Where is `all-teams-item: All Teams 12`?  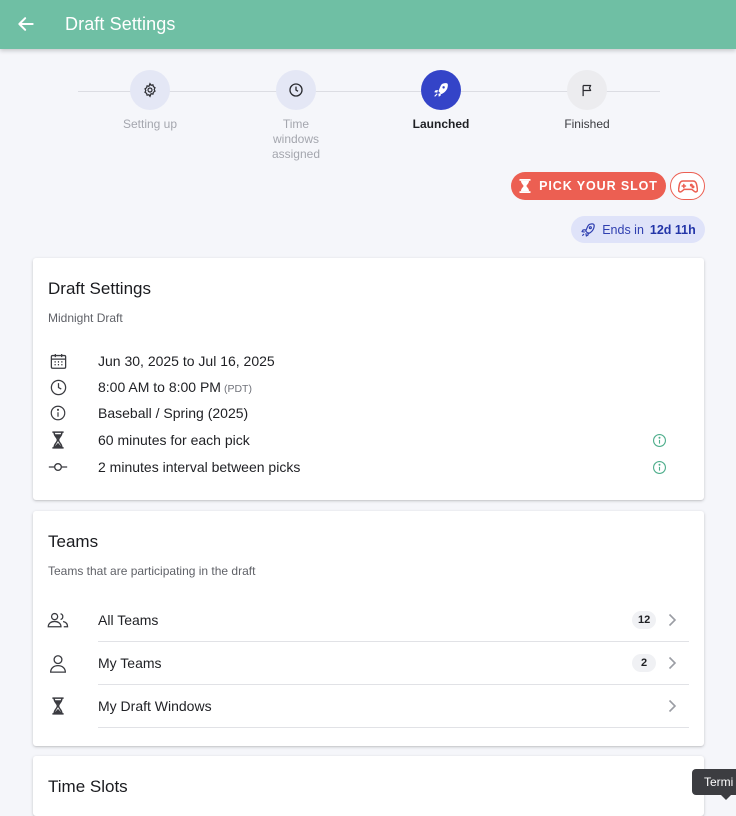
all-teams-item: All Teams 12 is located at coordinates (368, 620).